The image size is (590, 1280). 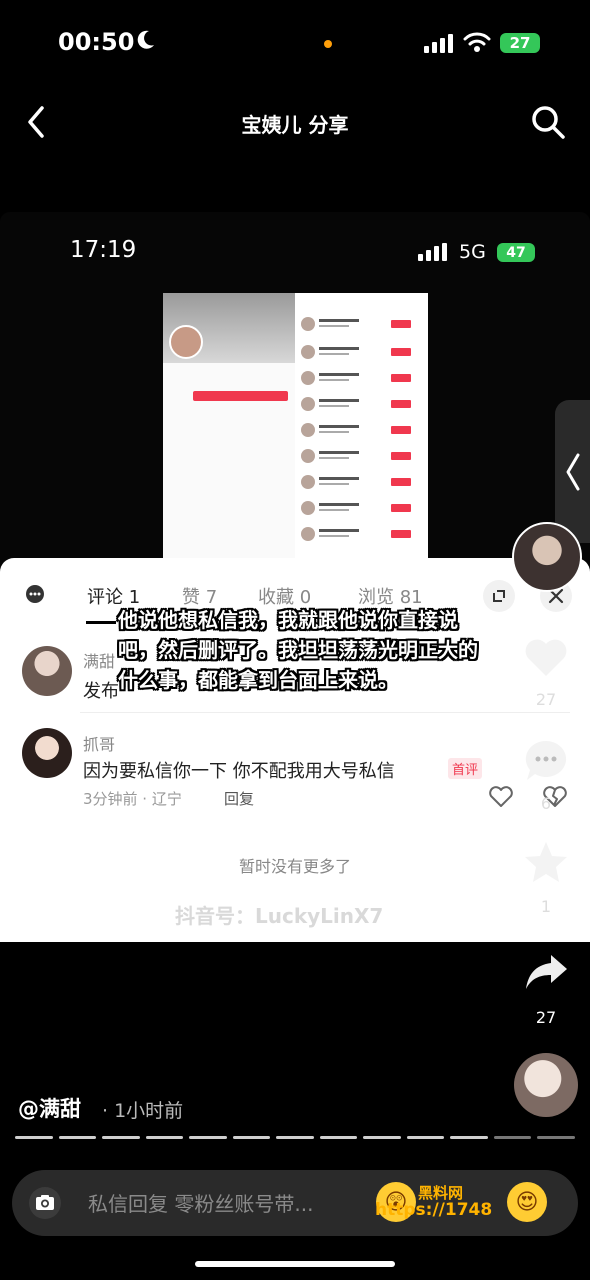 I want to click on share-icon, so click(x=546, y=972).